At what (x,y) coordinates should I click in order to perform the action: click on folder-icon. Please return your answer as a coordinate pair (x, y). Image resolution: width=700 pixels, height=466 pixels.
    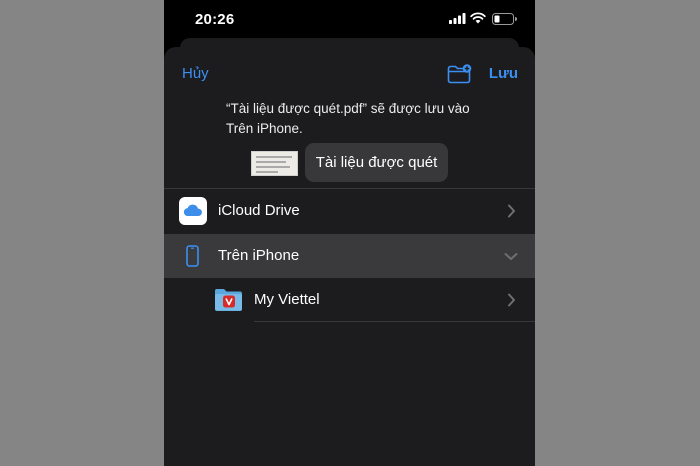
    Looking at the image, I should click on (228, 300).